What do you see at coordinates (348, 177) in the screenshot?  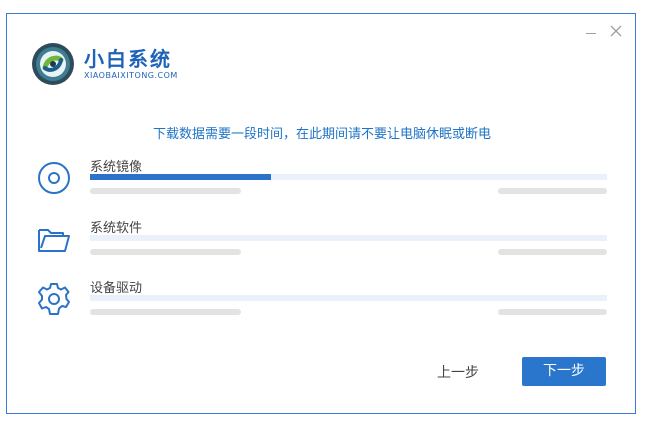 I see `progress-track-system-image` at bounding box center [348, 177].